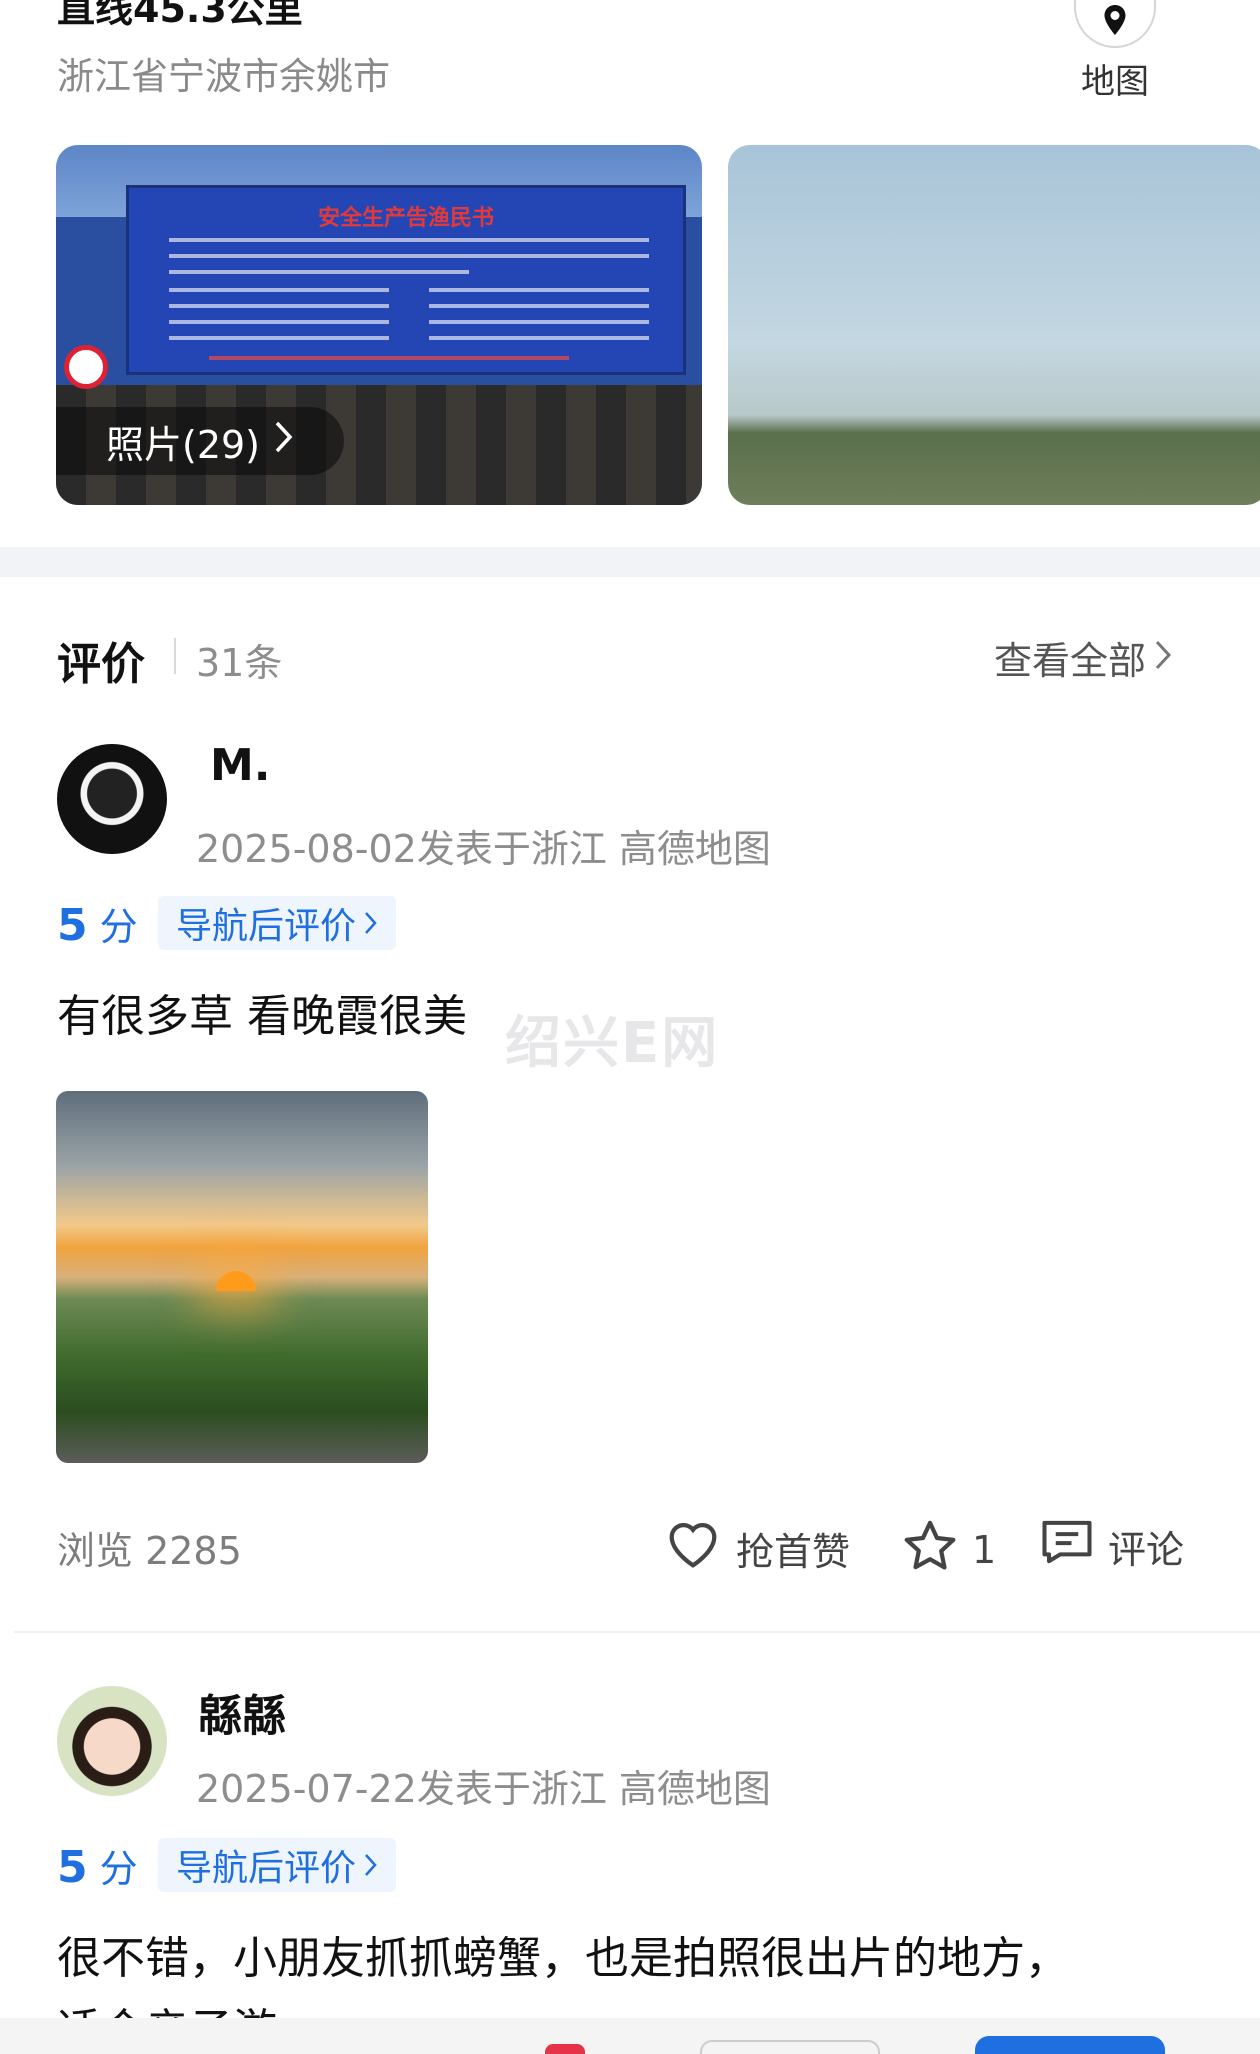 This screenshot has height=2054, width=1260. What do you see at coordinates (1115, 51) in the screenshot?
I see `map-button: 地图` at bounding box center [1115, 51].